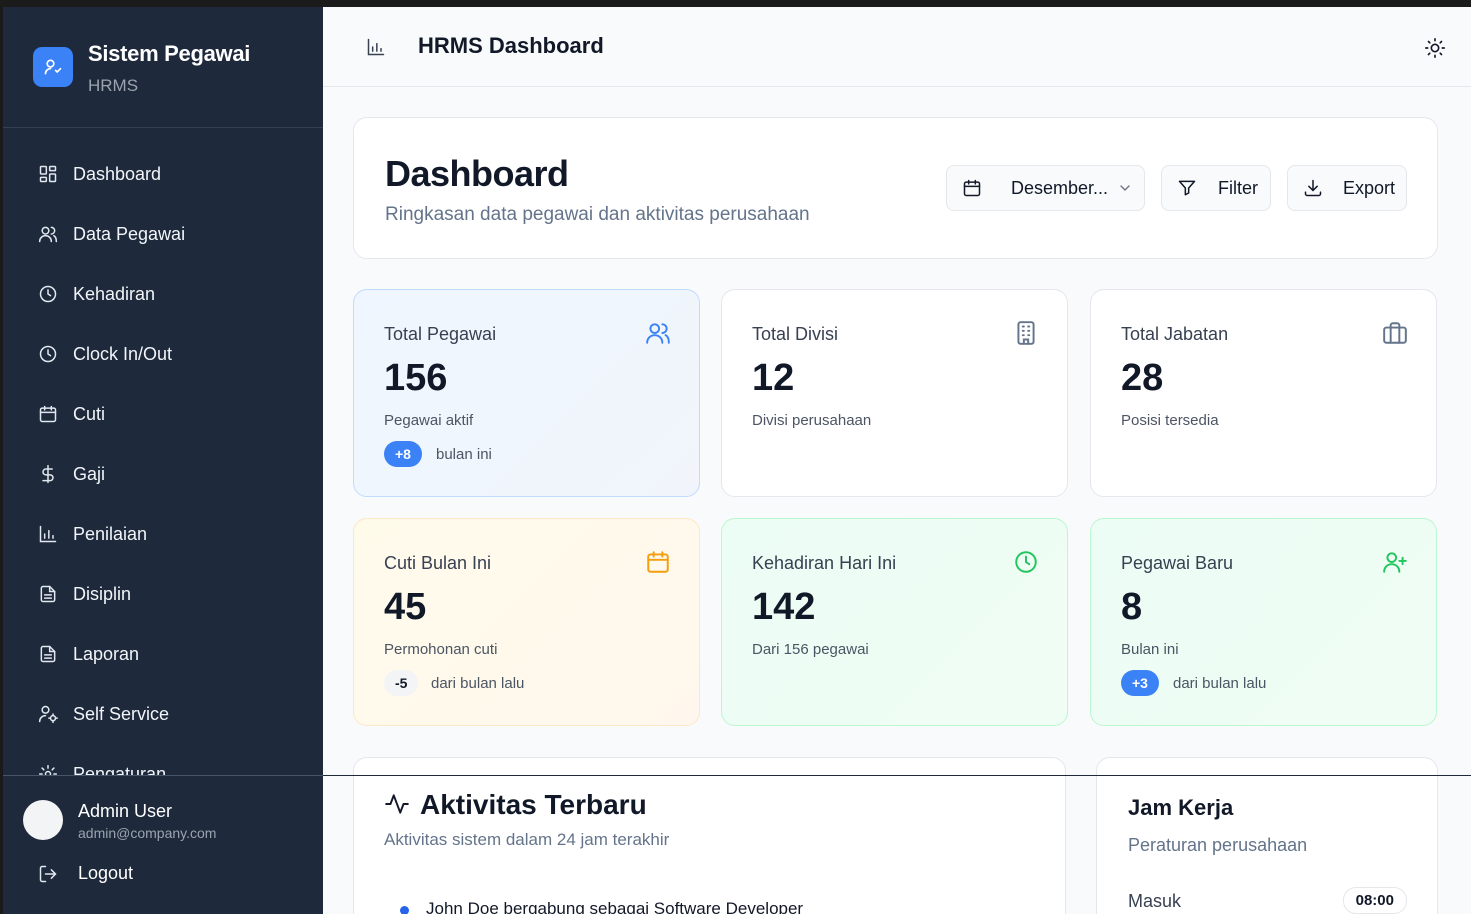 This screenshot has width=1471, height=914. What do you see at coordinates (1187, 188) in the screenshot?
I see `filter-icon` at bounding box center [1187, 188].